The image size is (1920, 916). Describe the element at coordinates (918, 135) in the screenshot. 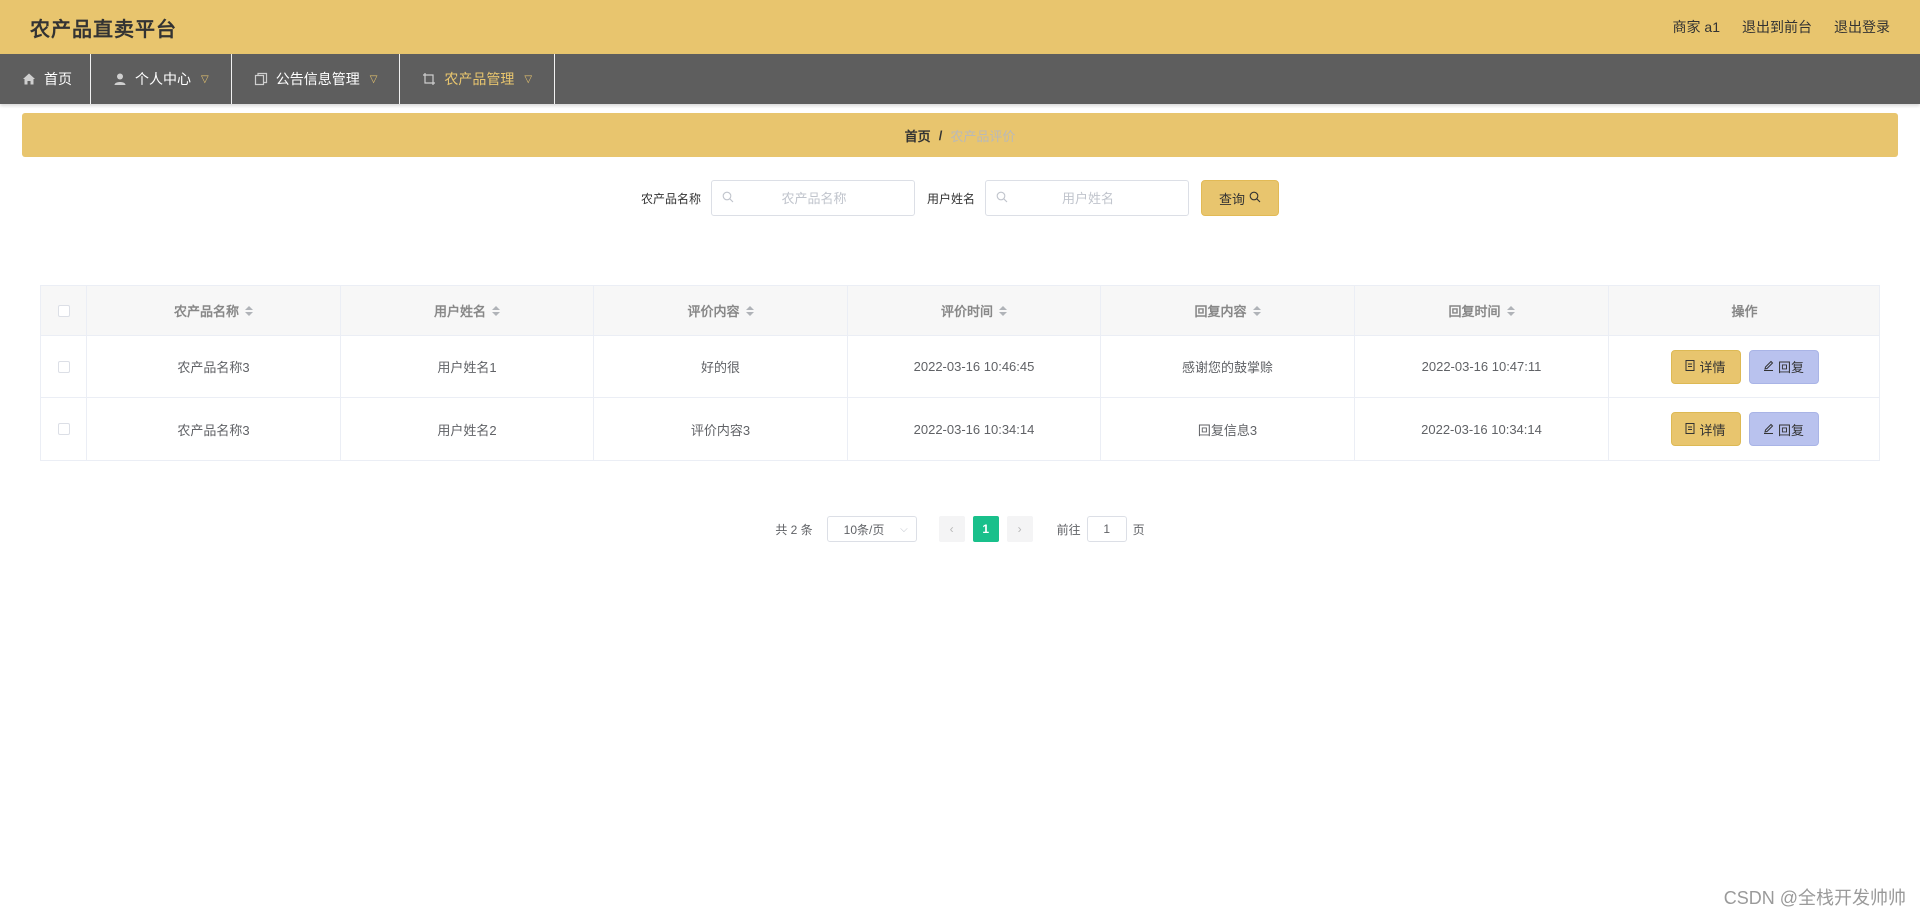

I see `breadcrumb-home: 首页` at that location.